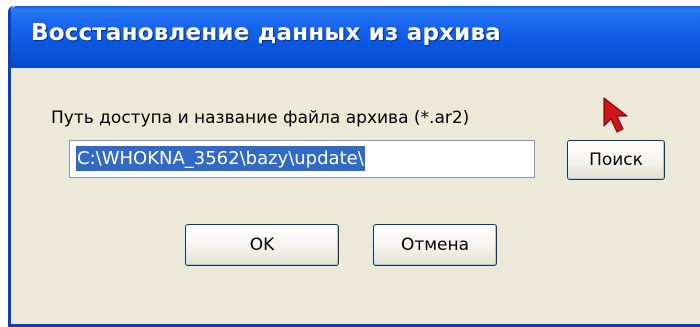 The image size is (700, 327). I want to click on archive-path-value: C:\WHOKNA_3562\bazy\update\, so click(220, 158).